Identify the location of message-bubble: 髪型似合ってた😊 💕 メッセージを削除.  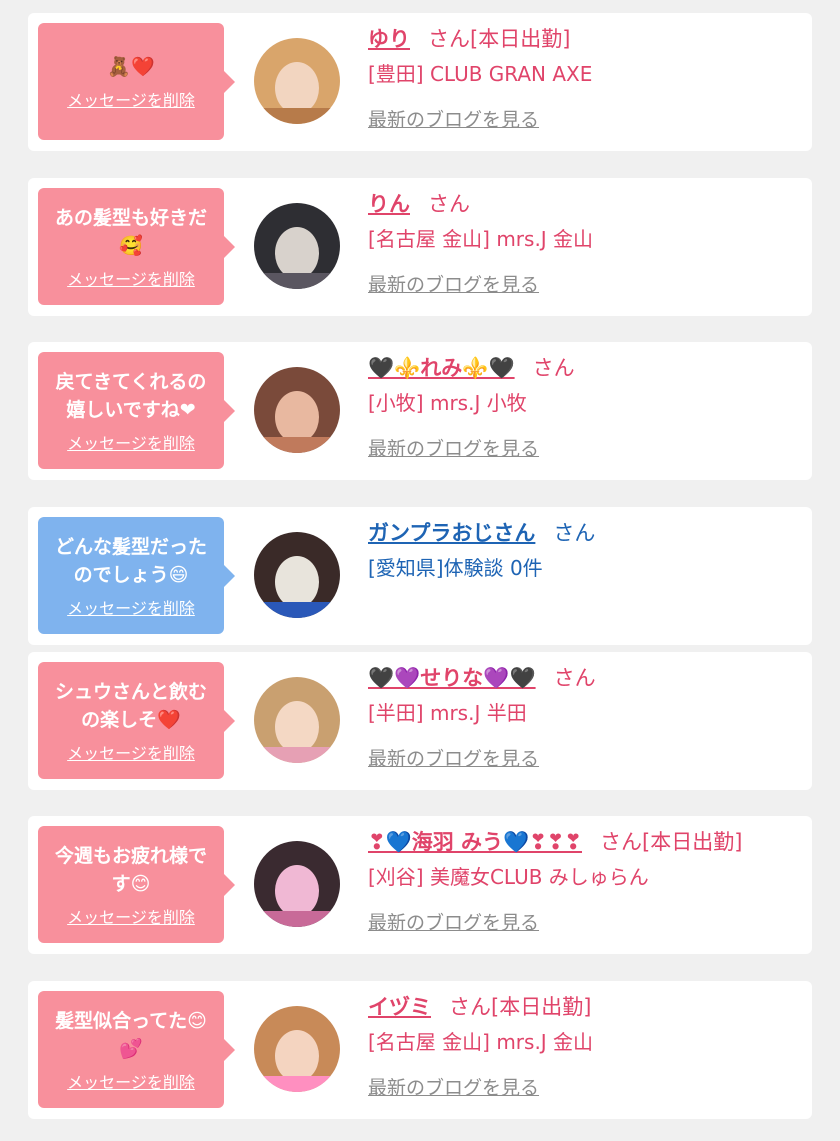
(136, 1049).